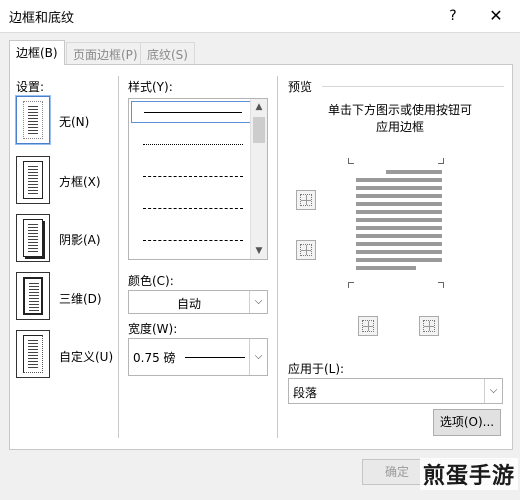 The image size is (520, 500). I want to click on preview-hint: 单击下方图示或使用按钮可 应用边框, so click(400, 119).